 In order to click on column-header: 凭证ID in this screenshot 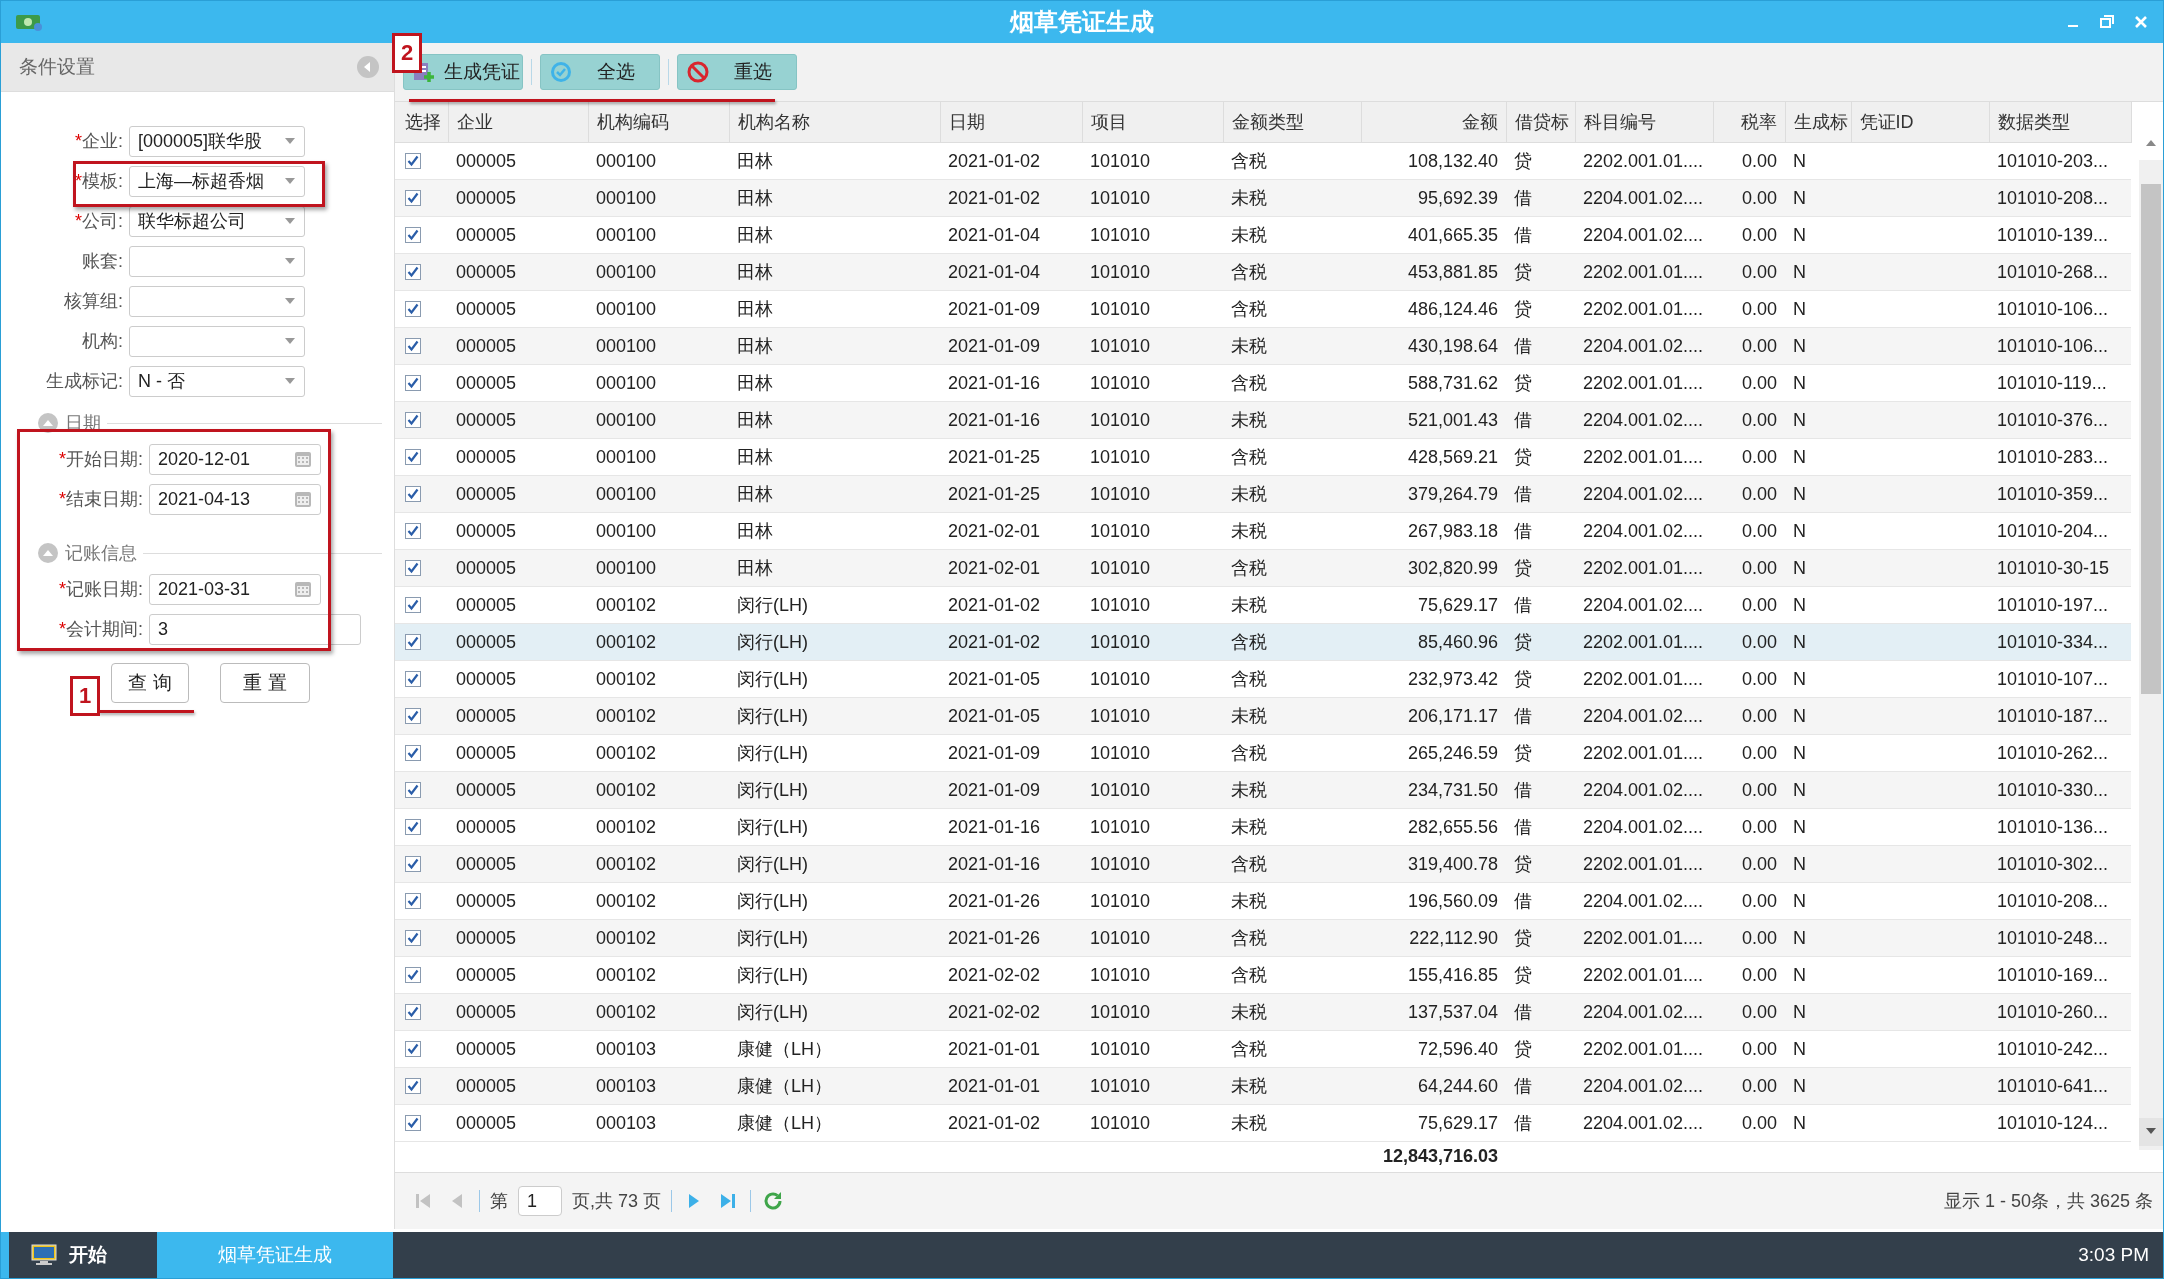, I will do `click(1920, 122)`.